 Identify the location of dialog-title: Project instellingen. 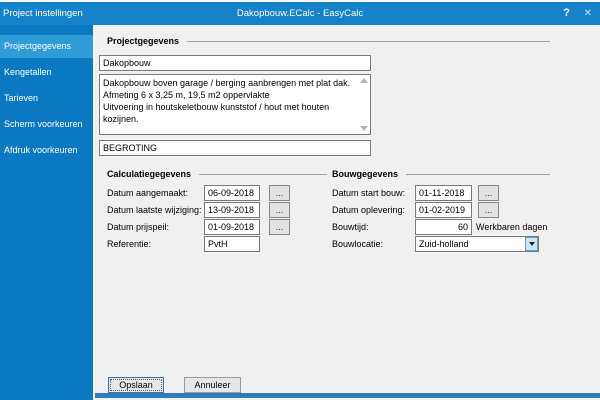
(43, 13).